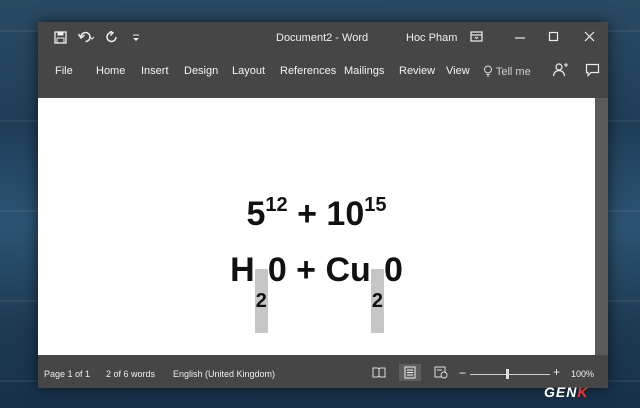 This screenshot has height=408, width=640. What do you see at coordinates (201, 71) in the screenshot?
I see `tab-design: Design` at bounding box center [201, 71].